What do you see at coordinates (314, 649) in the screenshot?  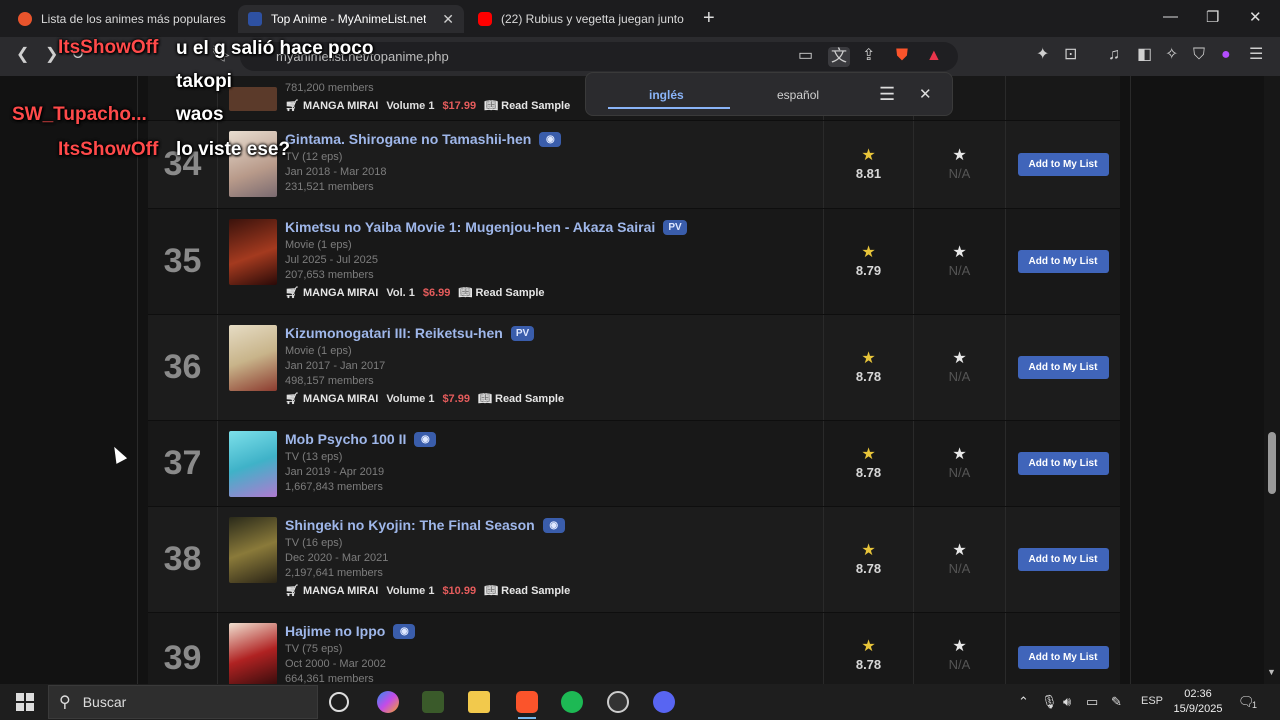 I see `anime-type: TV (75 eps)` at bounding box center [314, 649].